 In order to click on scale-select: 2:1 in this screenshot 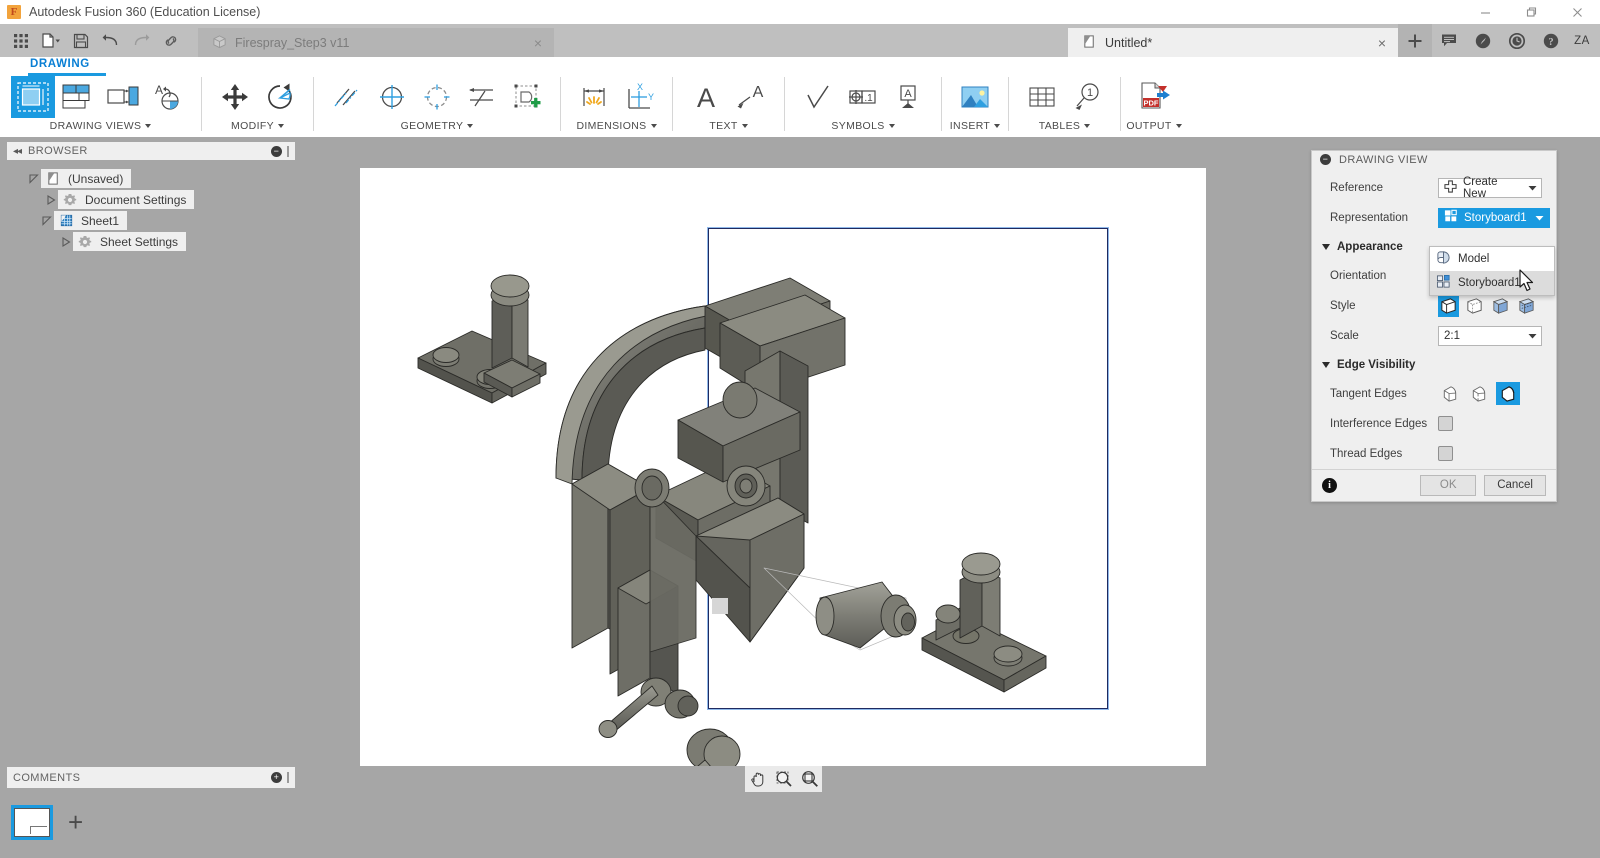, I will do `click(1490, 335)`.